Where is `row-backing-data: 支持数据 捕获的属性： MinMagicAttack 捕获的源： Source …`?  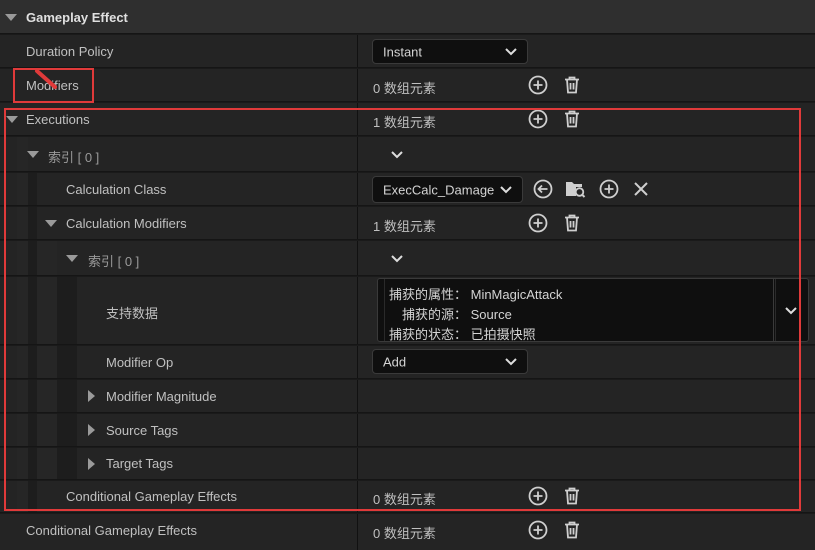
row-backing-data: 支持数据 捕获的属性： MinMagicAttack 捕获的源： Source … is located at coordinates (407, 311).